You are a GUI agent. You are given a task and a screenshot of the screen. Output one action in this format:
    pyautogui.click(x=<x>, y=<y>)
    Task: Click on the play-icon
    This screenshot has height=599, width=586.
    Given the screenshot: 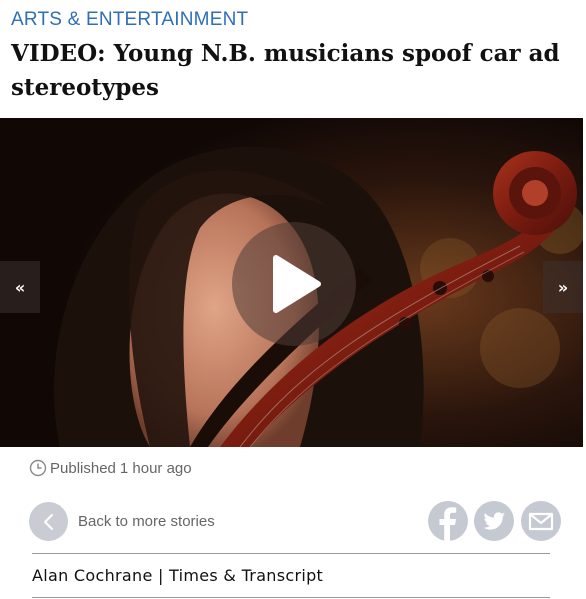 What is the action you would take?
    pyautogui.click(x=297, y=284)
    